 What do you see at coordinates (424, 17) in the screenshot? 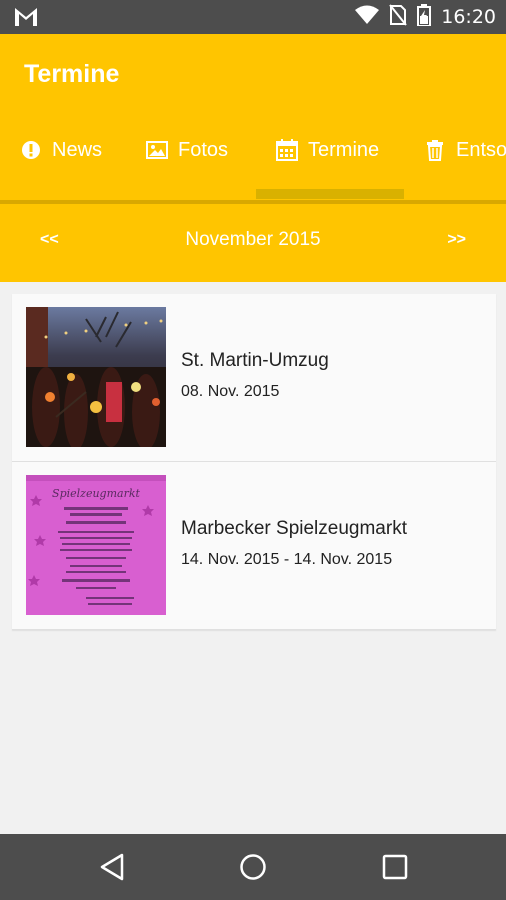
I see `battery-icon` at bounding box center [424, 17].